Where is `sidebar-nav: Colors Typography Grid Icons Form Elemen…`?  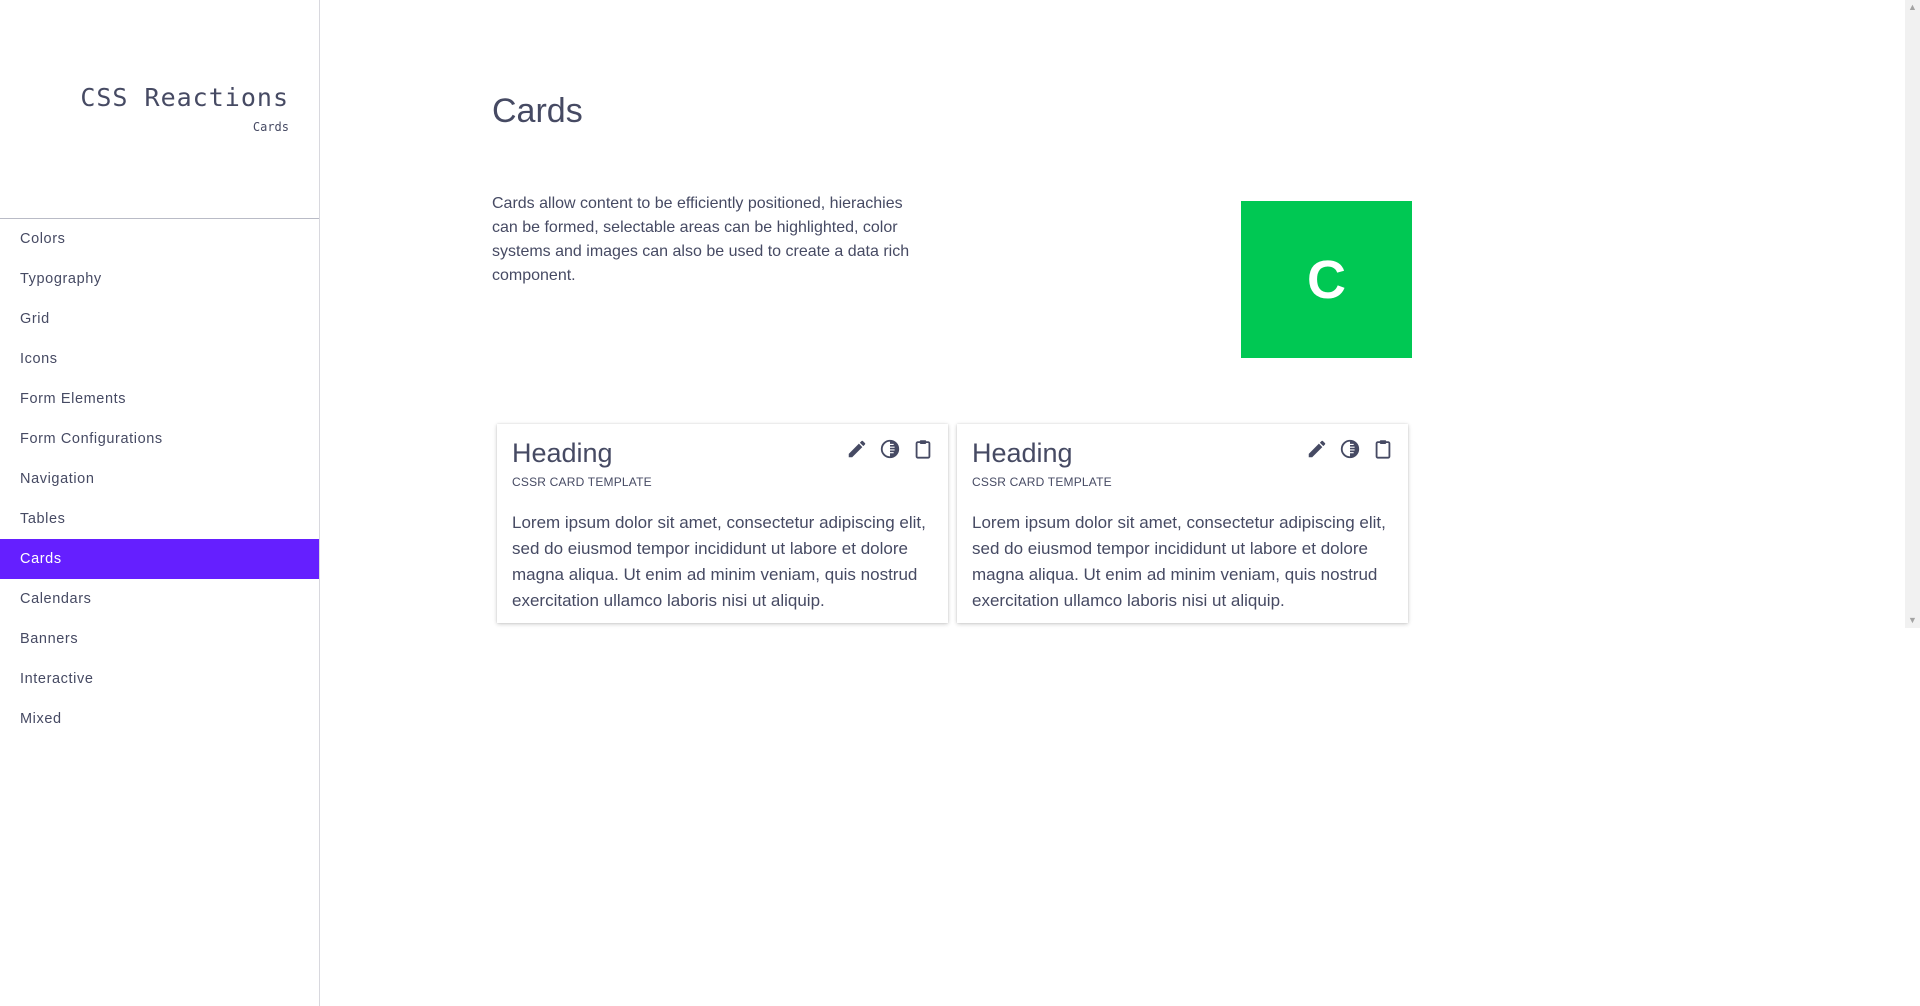 sidebar-nav: Colors Typography Grid Icons Form Elemen… is located at coordinates (159, 479).